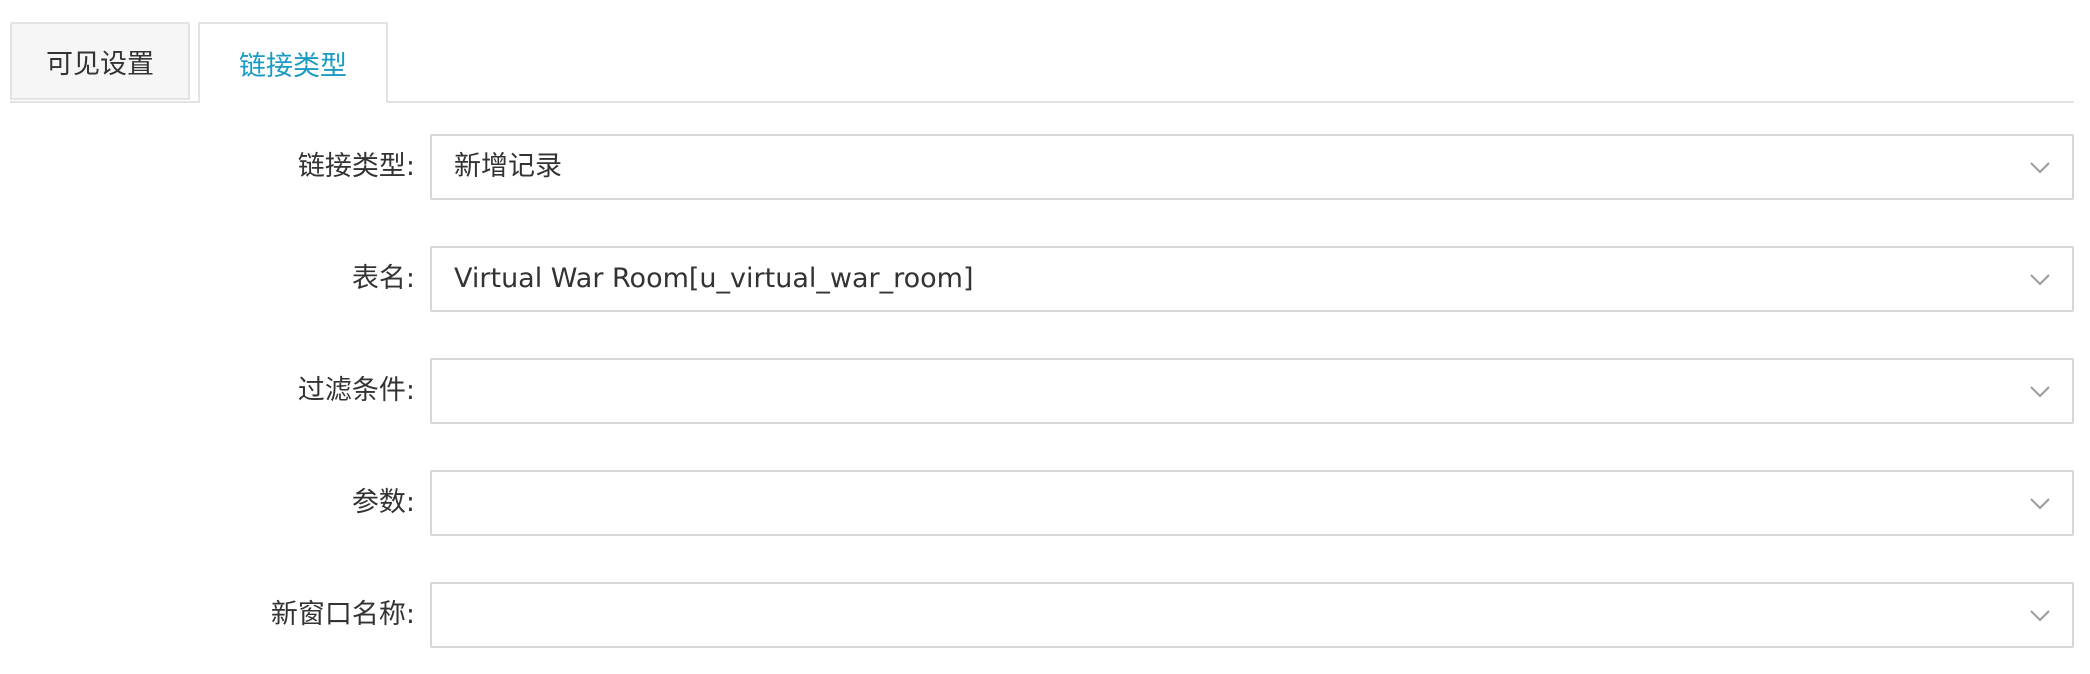 The width and height of the screenshot is (2090, 674). What do you see at coordinates (1252, 167) in the screenshot?
I see `link-type-select: 新增记录` at bounding box center [1252, 167].